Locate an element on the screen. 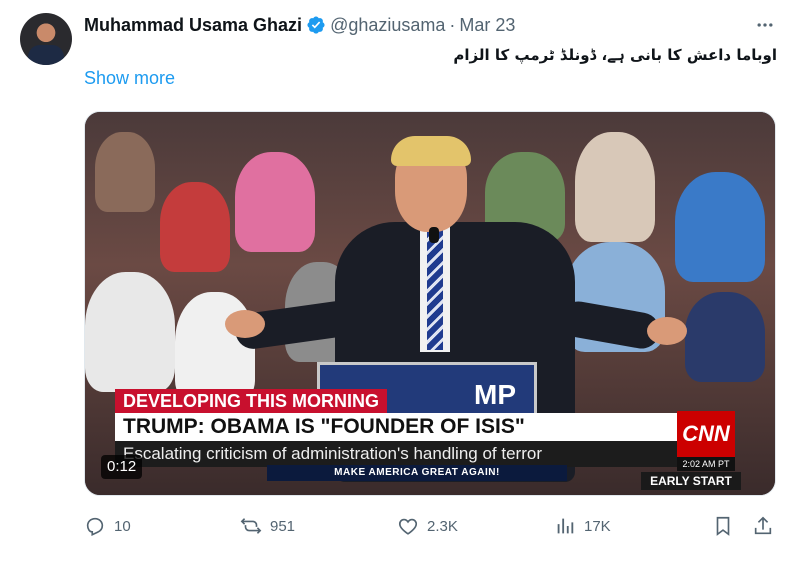 Image resolution: width=797 pixels, height=564 pixels. reply-count: 10 is located at coordinates (122, 526).